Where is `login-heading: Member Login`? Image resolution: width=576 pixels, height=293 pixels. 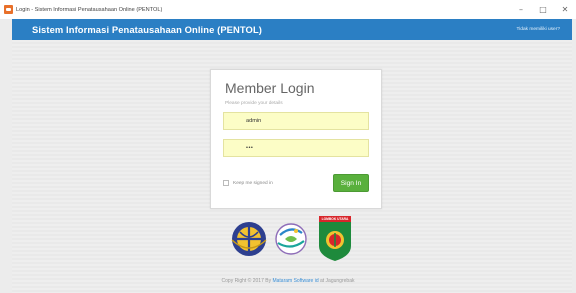 login-heading: Member Login is located at coordinates (270, 88).